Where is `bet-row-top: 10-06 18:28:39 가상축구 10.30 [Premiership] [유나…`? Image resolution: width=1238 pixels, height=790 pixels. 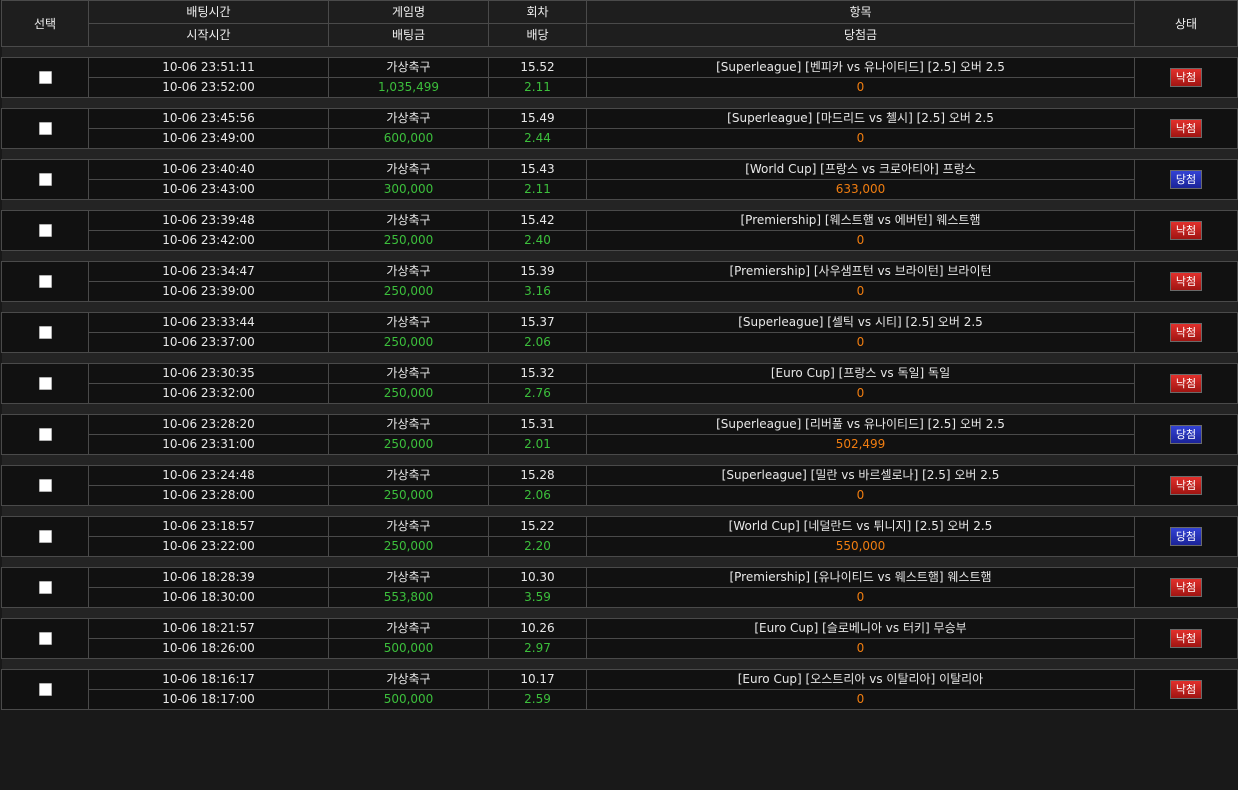 bet-row-top: 10-06 18:28:39 가상축구 10.30 [Premiership] [유나… is located at coordinates (619, 587).